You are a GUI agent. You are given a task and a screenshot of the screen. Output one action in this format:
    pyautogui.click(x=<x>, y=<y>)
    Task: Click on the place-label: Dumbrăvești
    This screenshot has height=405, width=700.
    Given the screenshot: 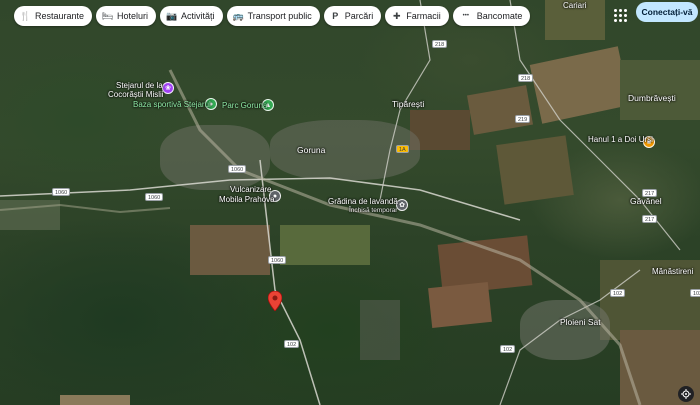 What is the action you would take?
    pyautogui.click(x=652, y=98)
    